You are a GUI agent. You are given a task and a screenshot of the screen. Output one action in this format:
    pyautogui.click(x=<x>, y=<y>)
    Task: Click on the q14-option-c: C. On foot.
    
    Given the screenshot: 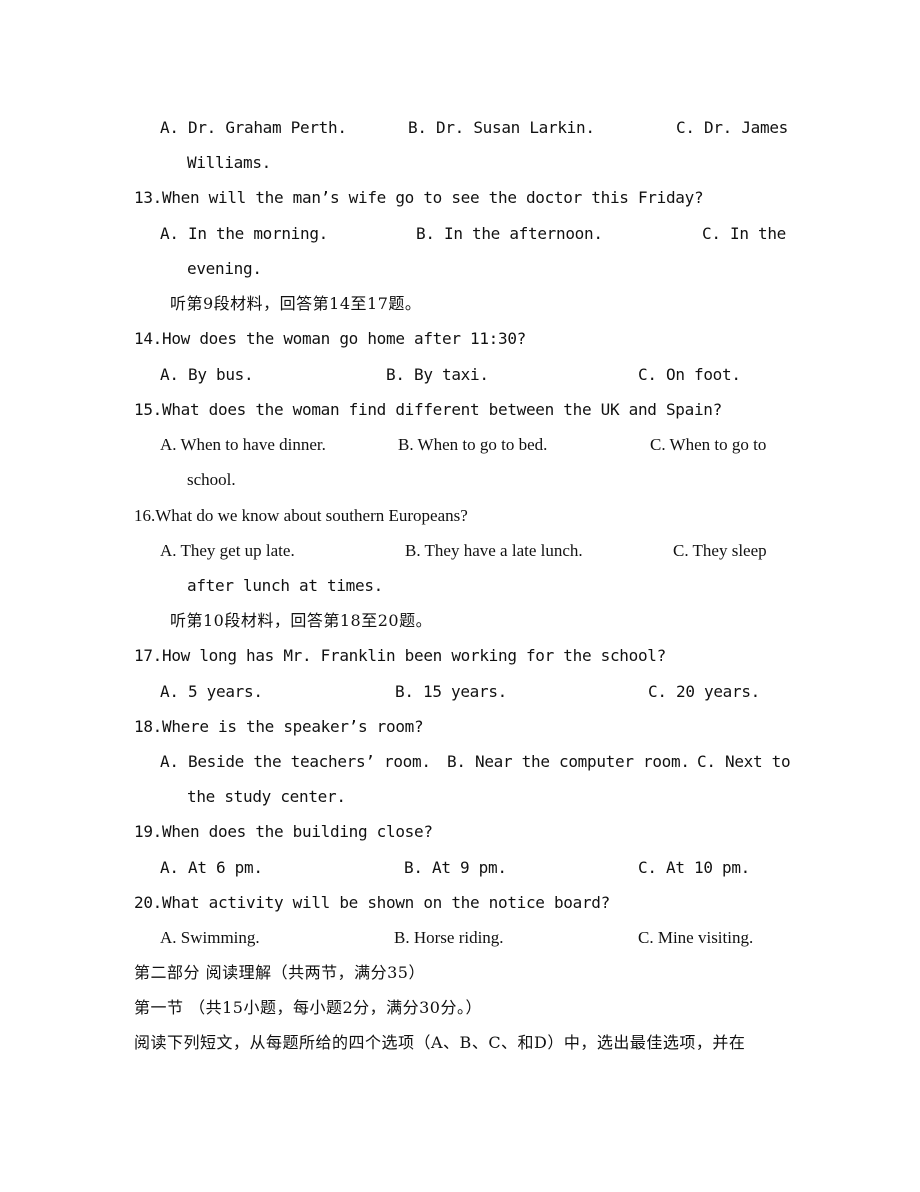 What is the action you would take?
    pyautogui.click(x=689, y=374)
    